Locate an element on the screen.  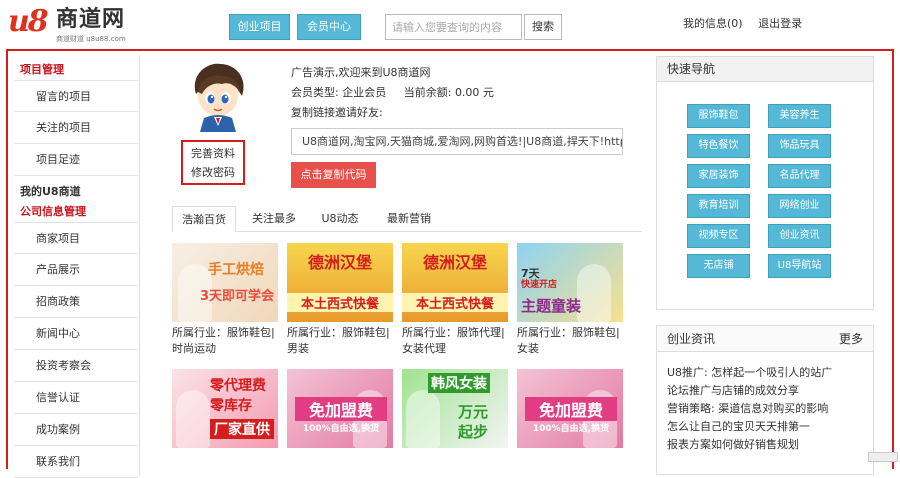
ad-banner-text: 零代理费 is located at coordinates (238, 386).